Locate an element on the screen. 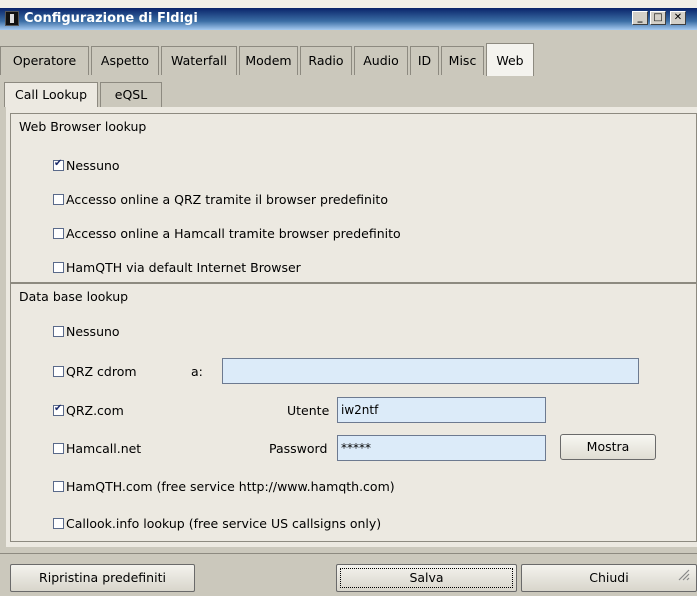  tab-modem: Modem is located at coordinates (268, 60).